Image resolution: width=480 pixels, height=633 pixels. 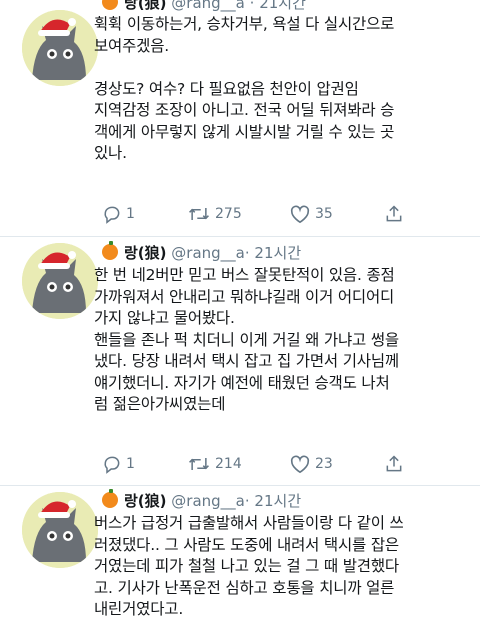 I want to click on like-button: 35, so click(x=311, y=214).